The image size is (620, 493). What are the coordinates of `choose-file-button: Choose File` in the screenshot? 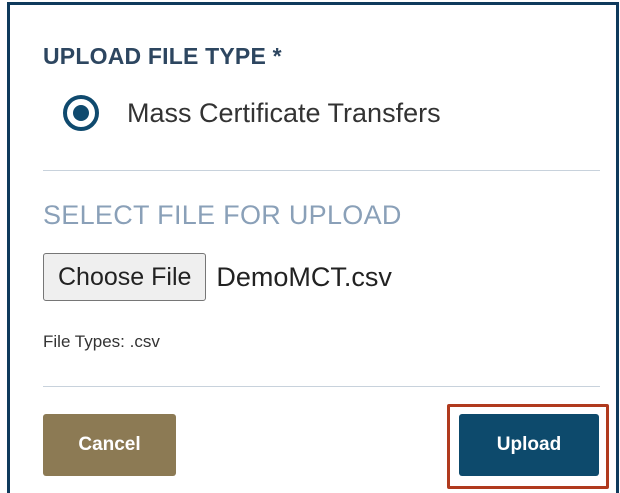 It's located at (125, 277).